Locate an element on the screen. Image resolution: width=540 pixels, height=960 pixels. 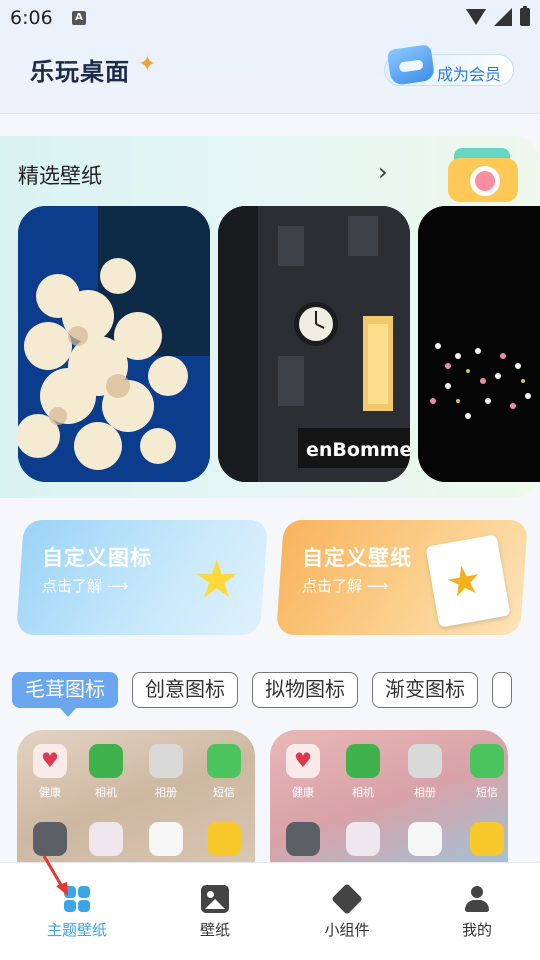
vip-button-label: 成为会员 is located at coordinates (468, 74).